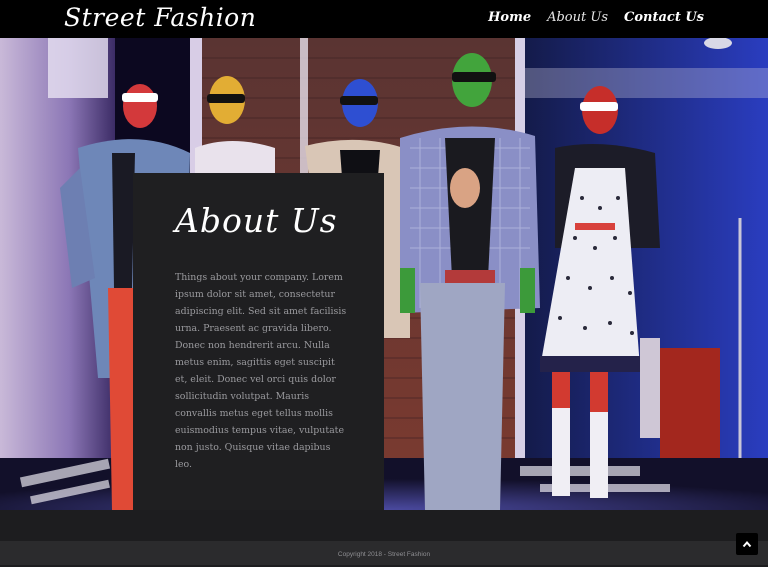 The height and width of the screenshot is (567, 768). I want to click on about-title: About Us, so click(256, 220).